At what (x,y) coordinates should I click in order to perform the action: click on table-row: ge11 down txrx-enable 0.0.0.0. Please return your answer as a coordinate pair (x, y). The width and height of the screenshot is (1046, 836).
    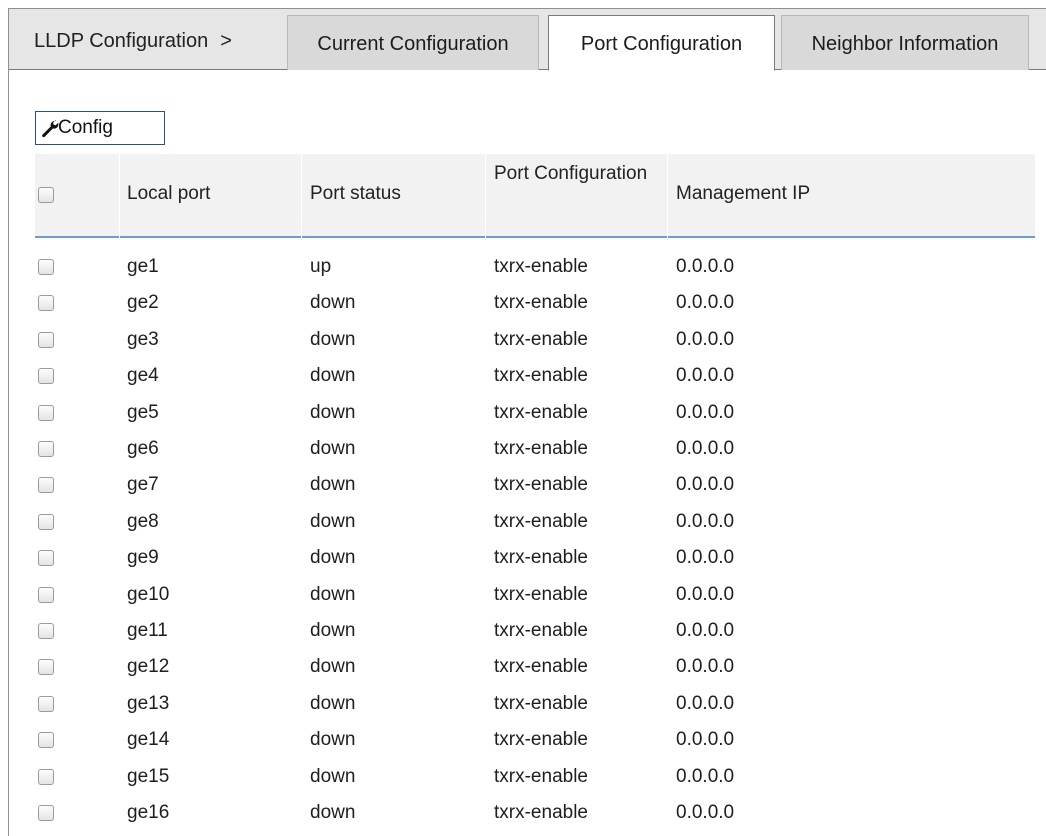
    Looking at the image, I should click on (535, 631).